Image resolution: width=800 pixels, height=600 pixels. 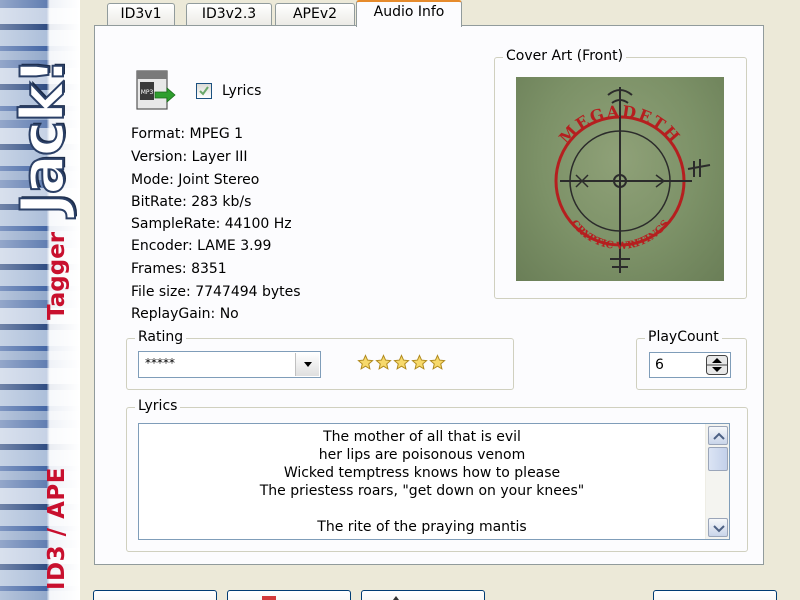 What do you see at coordinates (717, 365) in the screenshot?
I see `spin-buttons-icon` at bounding box center [717, 365].